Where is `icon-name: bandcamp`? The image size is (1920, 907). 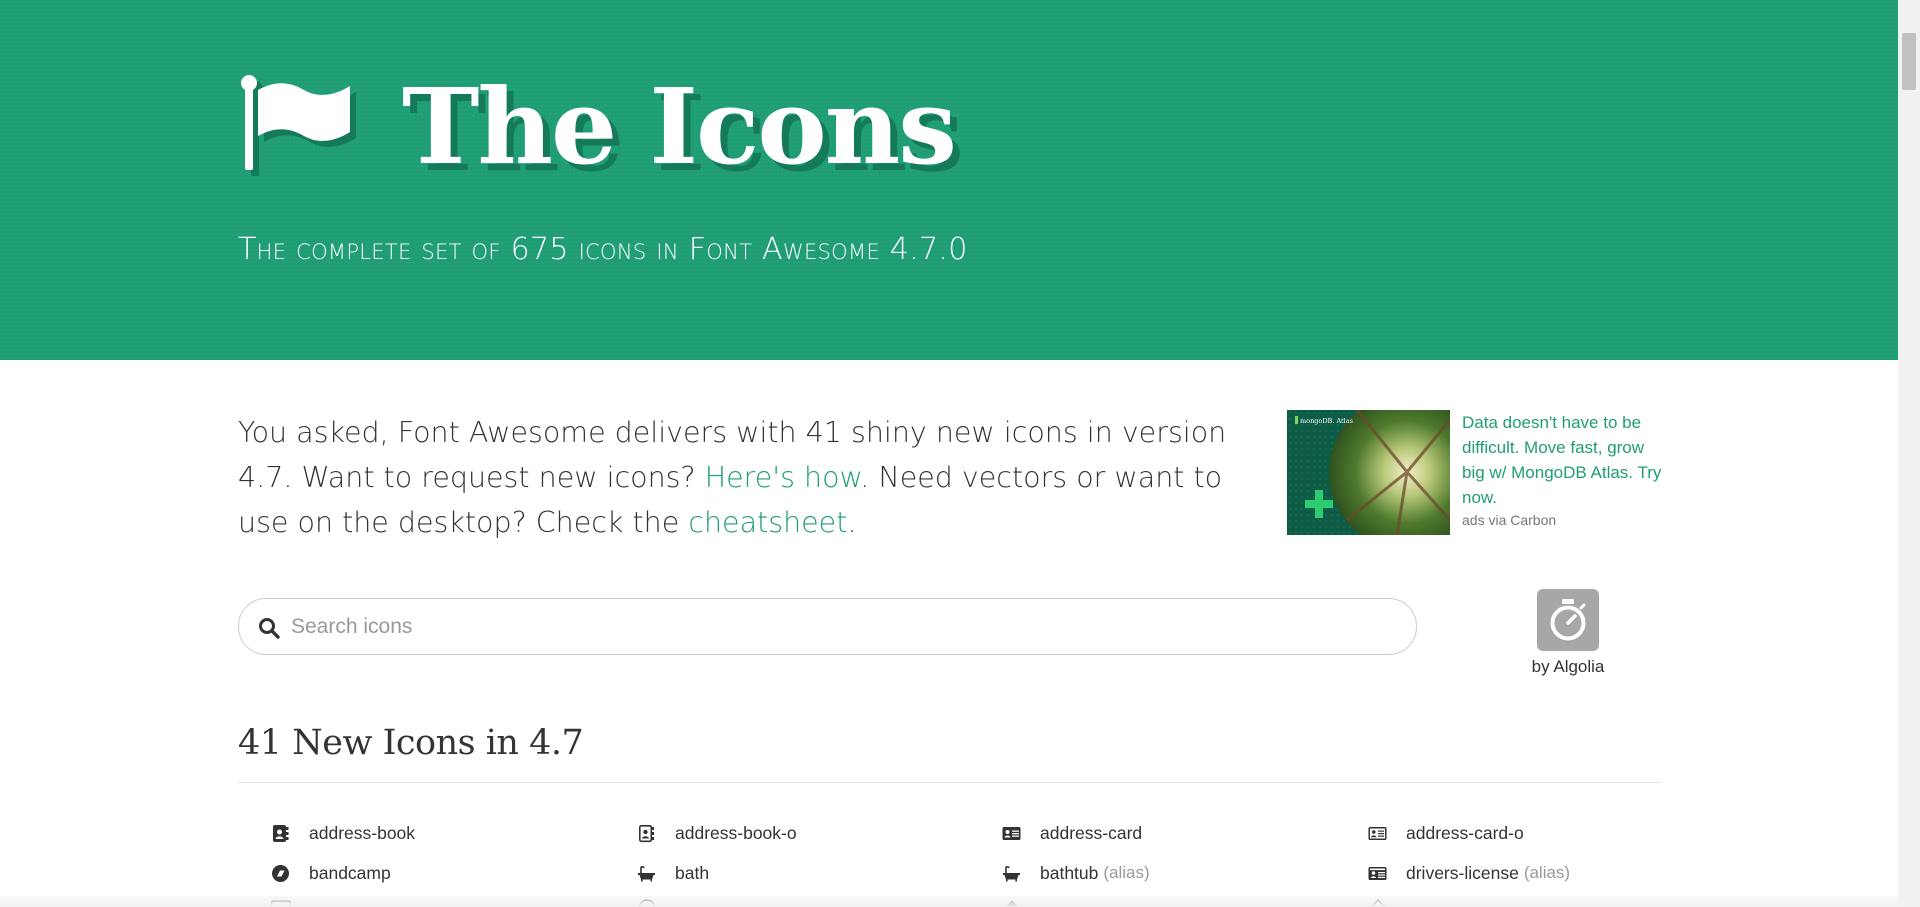
icon-name: bandcamp is located at coordinates (350, 872).